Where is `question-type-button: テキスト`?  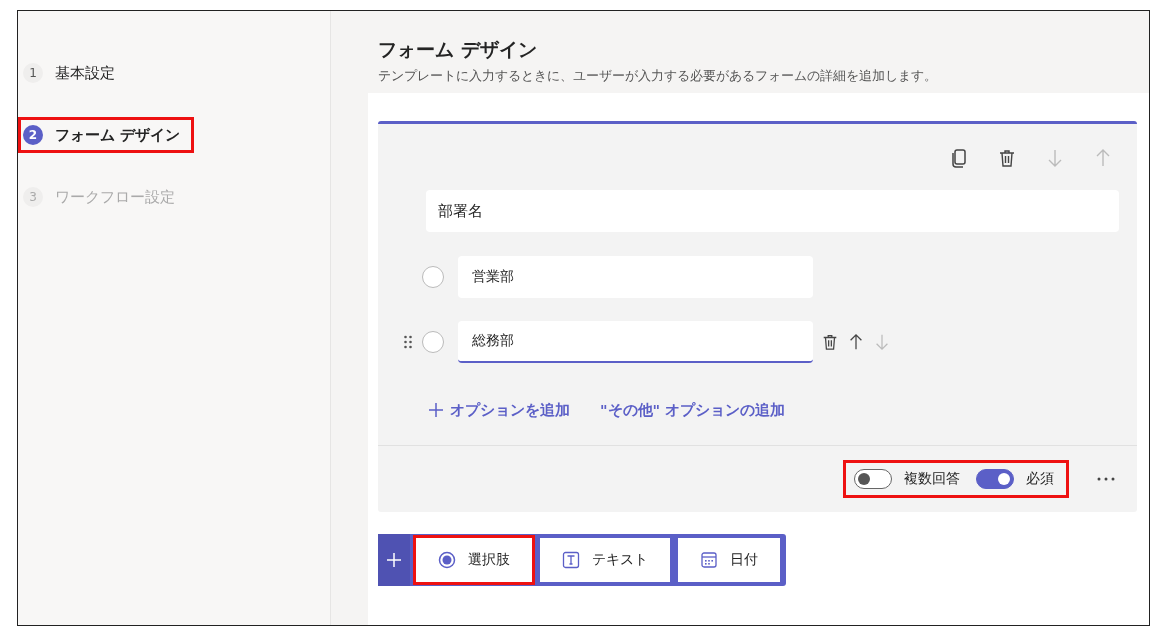
question-type-button: テキスト is located at coordinates (605, 560).